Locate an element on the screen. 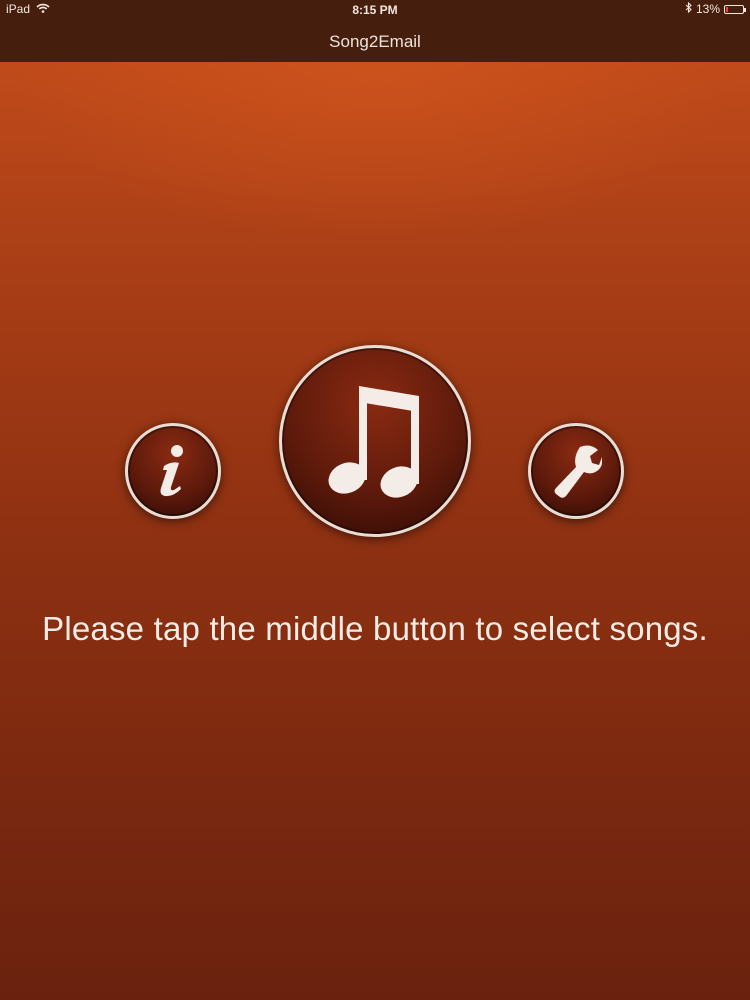  top-bar: iPad 8:15 PM 13% Song2Email is located at coordinates (375, 31).